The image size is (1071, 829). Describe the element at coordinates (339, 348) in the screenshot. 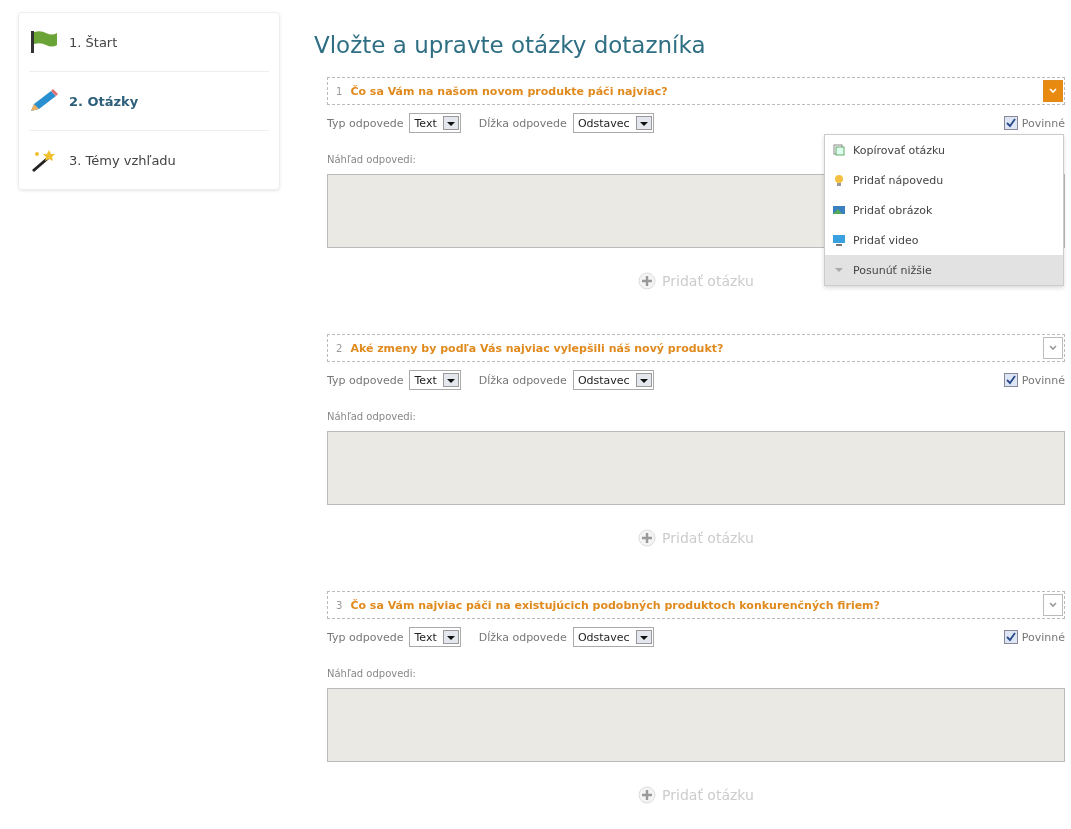

I see `question-number: 2` at that location.